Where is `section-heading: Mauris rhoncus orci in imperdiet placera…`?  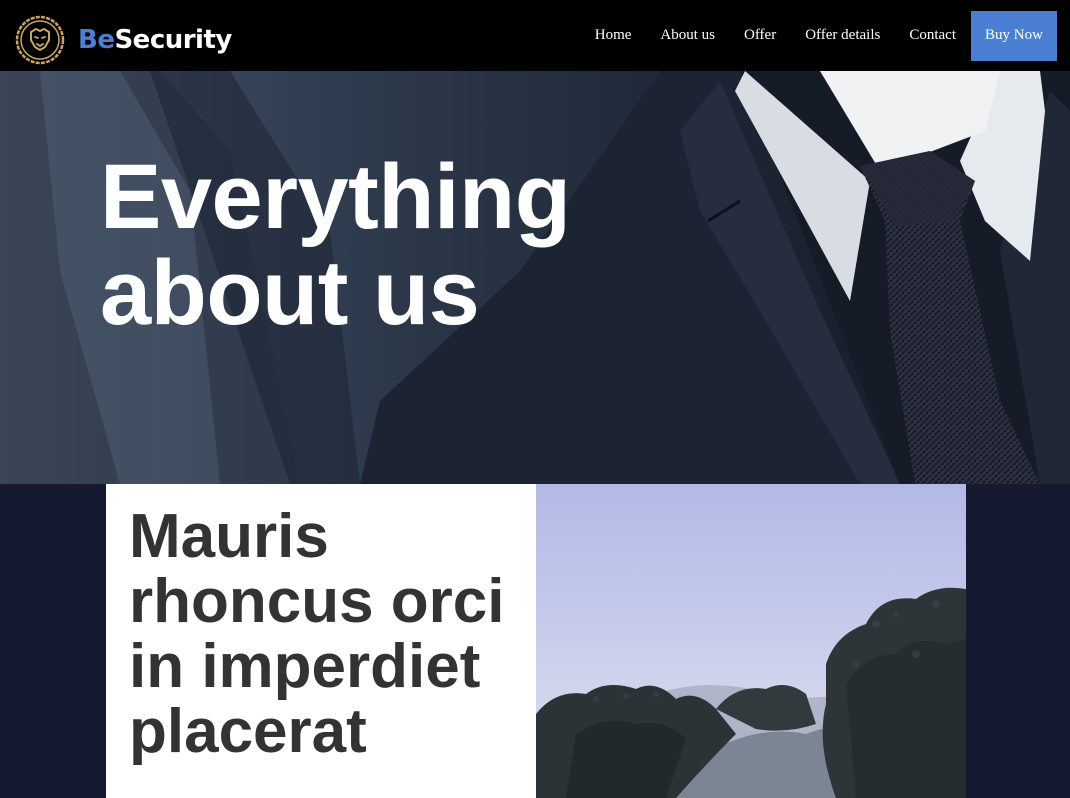 section-heading: Mauris rhoncus orci in imperdiet placera… is located at coordinates (317, 634).